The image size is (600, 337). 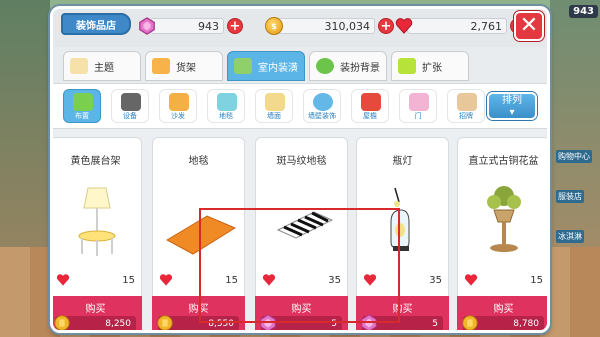 I want to click on item-card: 黄色展台架 15 购买 8,250, so click(x=97, y=233).